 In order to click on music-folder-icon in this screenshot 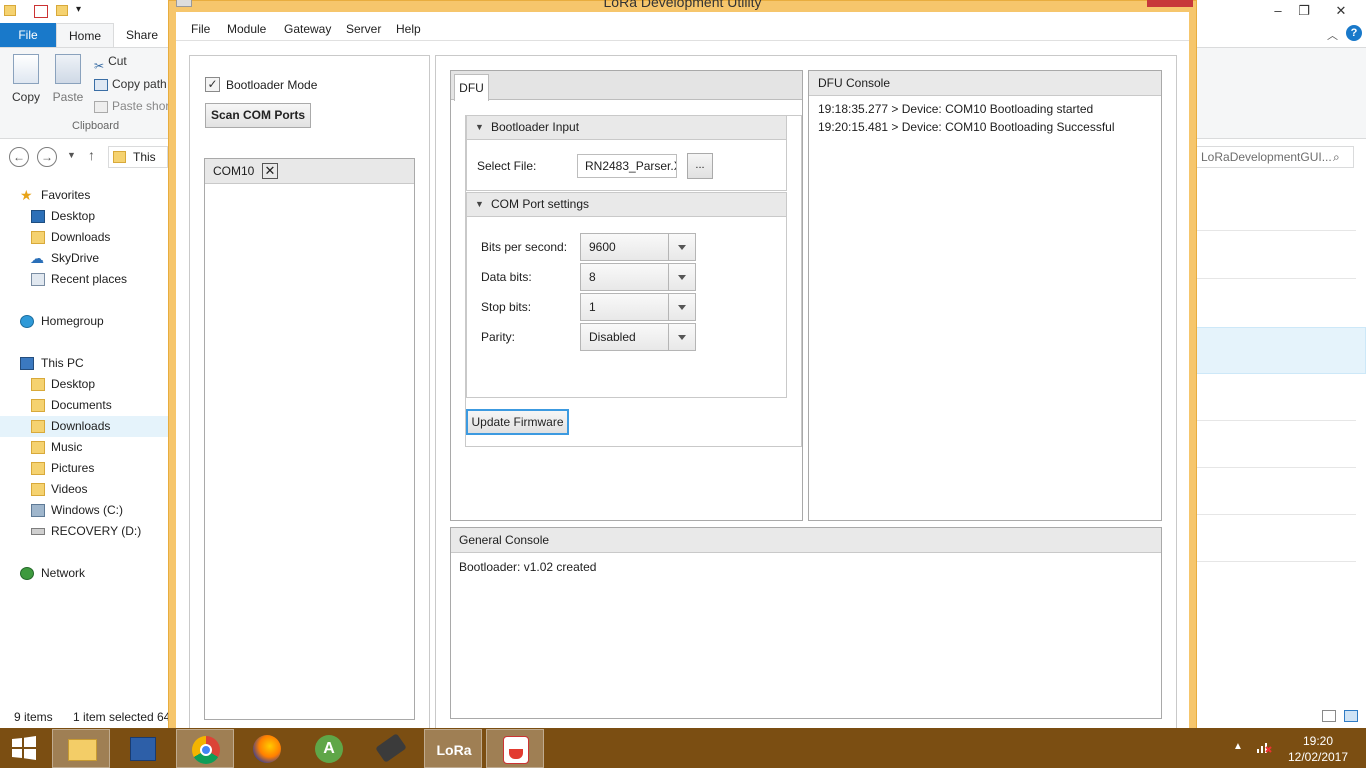, I will do `click(38, 447)`.